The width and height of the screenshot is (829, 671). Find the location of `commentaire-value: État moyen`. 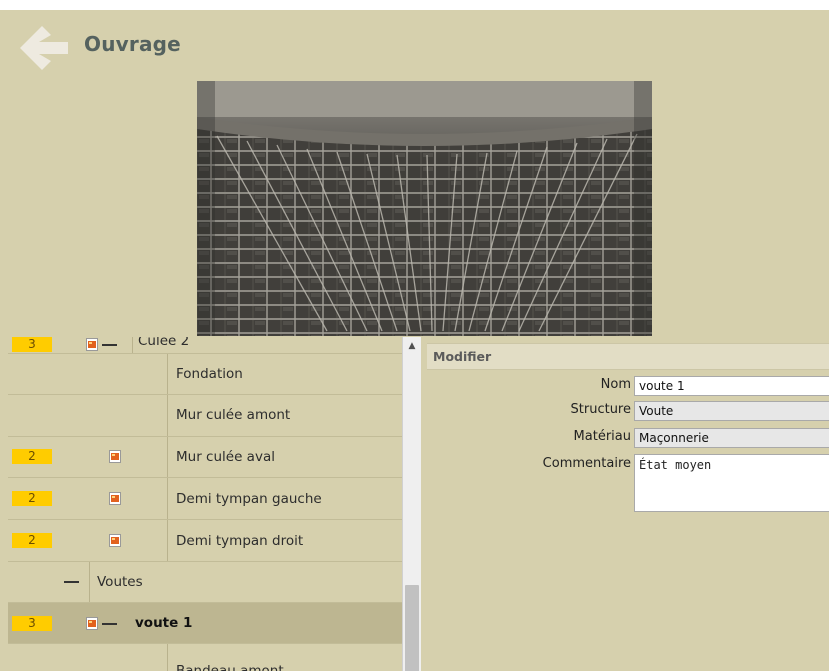

commentaire-value: État moyen is located at coordinates (675, 465).